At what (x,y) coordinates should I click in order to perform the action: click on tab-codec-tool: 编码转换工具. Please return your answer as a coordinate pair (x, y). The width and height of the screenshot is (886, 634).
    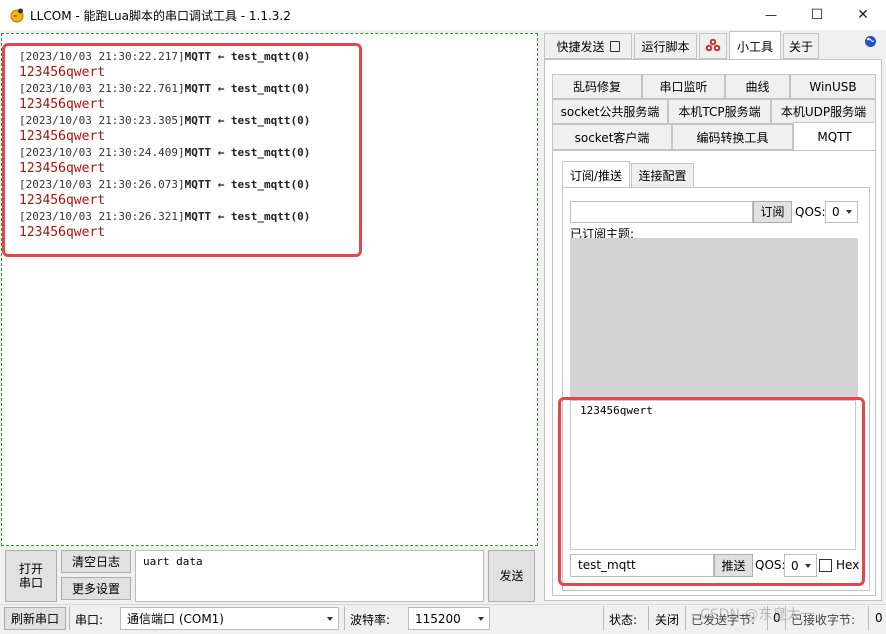
    Looking at the image, I should click on (732, 137).